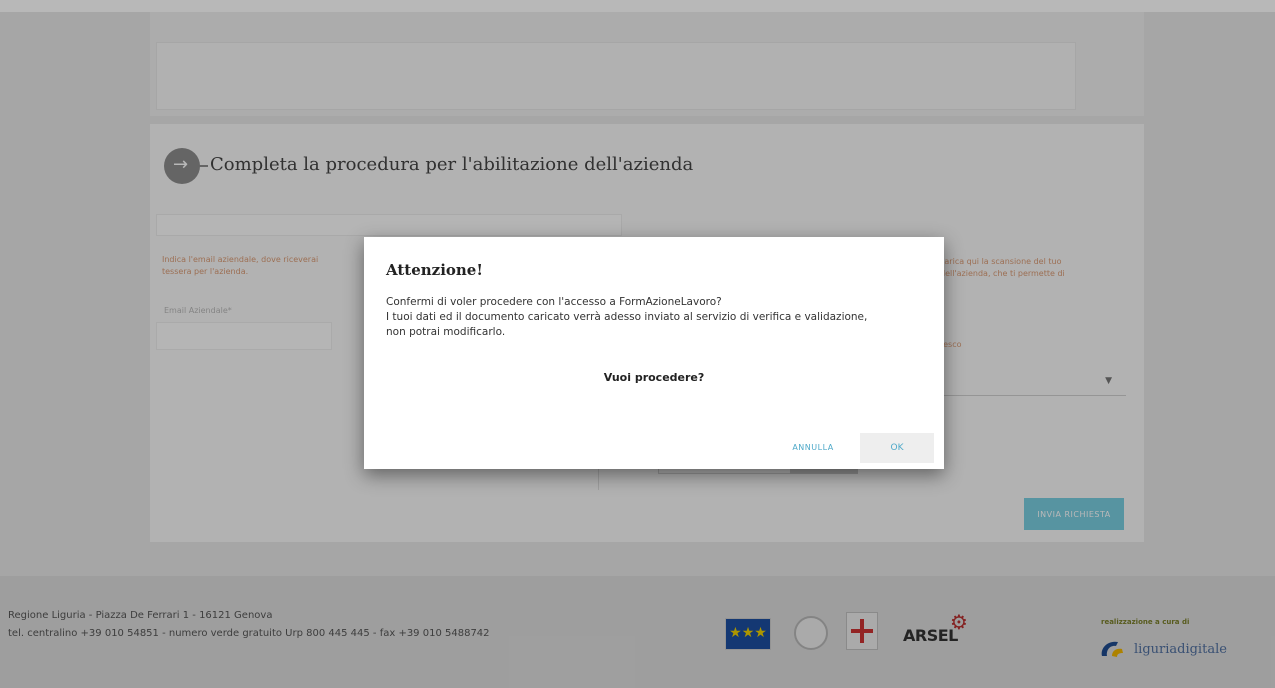 This screenshot has height=688, width=1275. What do you see at coordinates (446, 332) in the screenshot?
I see `dialog-body-line: non potrai modificarlo.` at bounding box center [446, 332].